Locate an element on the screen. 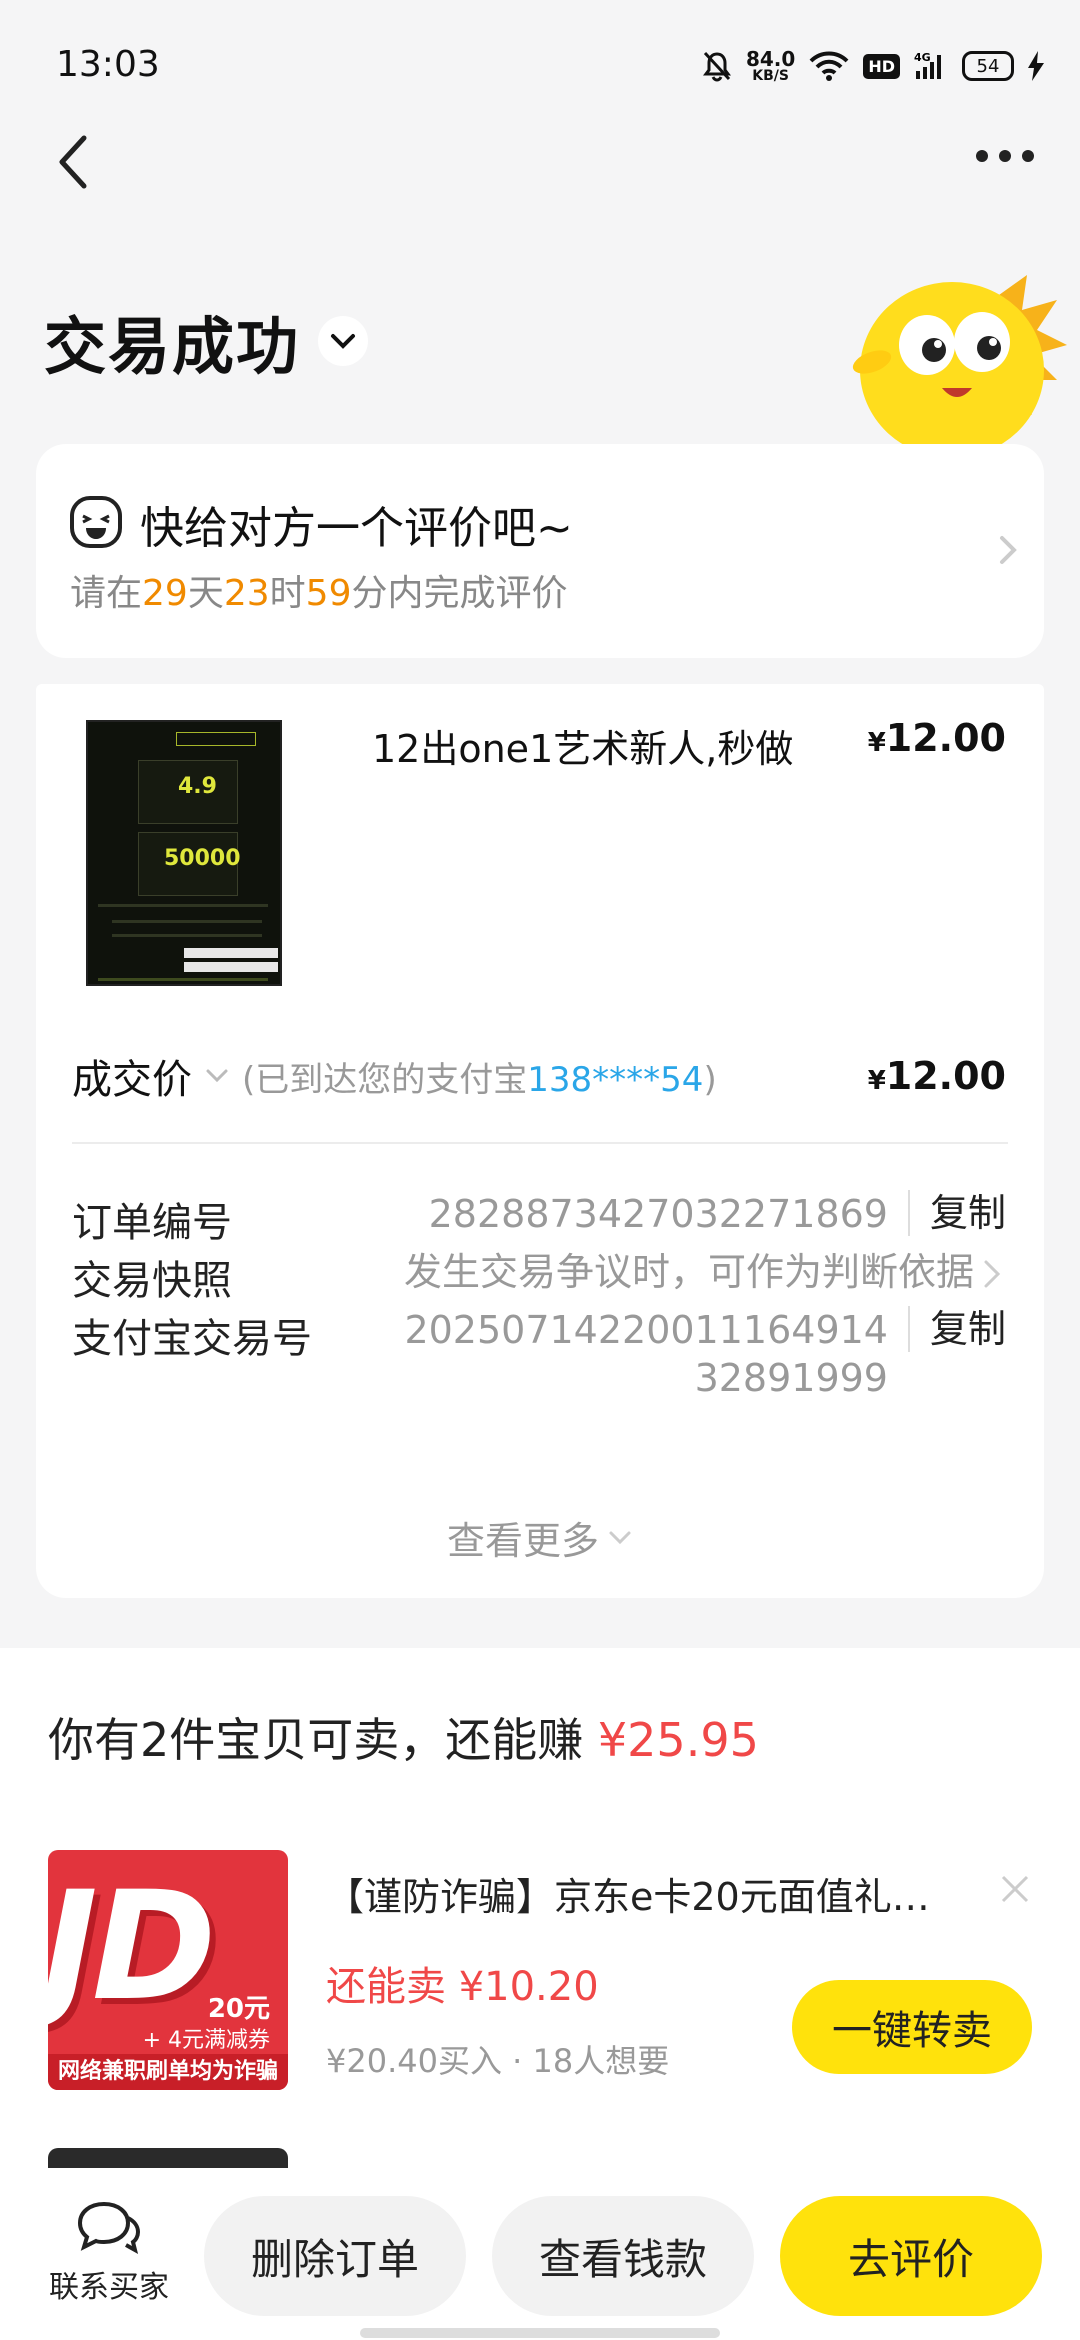 The height and width of the screenshot is (2340, 1080). deal-price-value: ¥12.00 is located at coordinates (936, 1076).